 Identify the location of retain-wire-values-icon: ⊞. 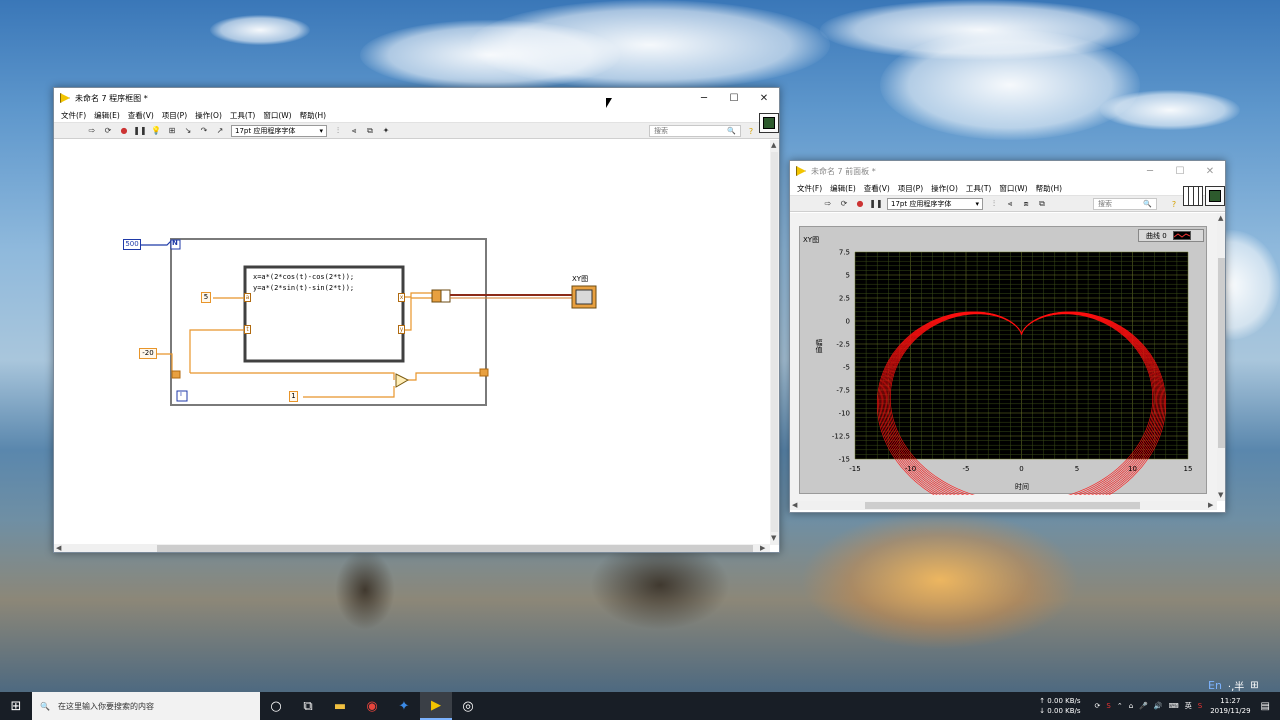
(172, 131).